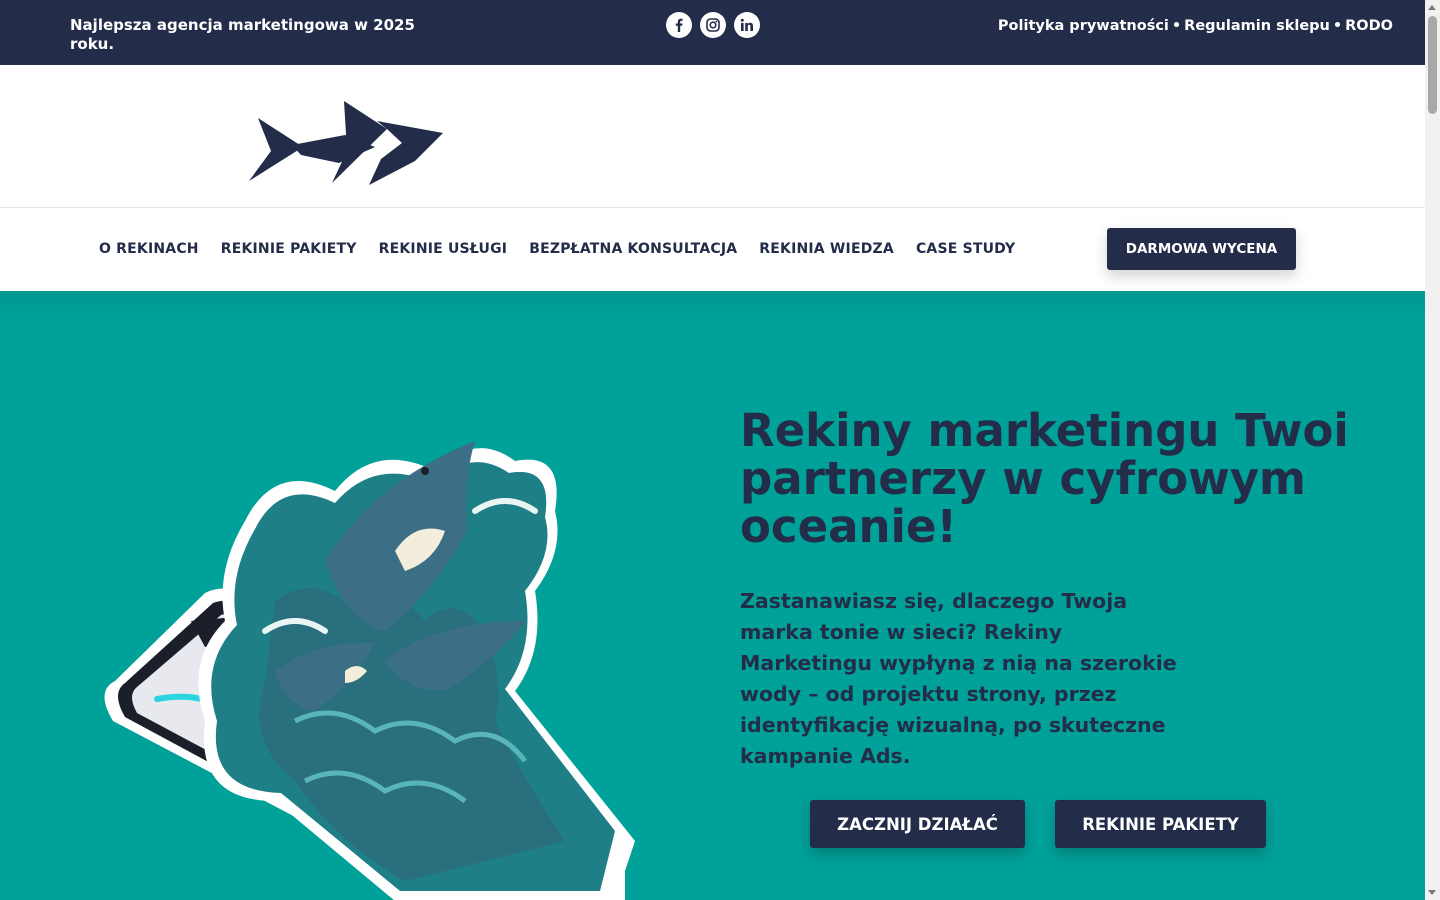  I want to click on shark-logo-icon, so click(347, 146).